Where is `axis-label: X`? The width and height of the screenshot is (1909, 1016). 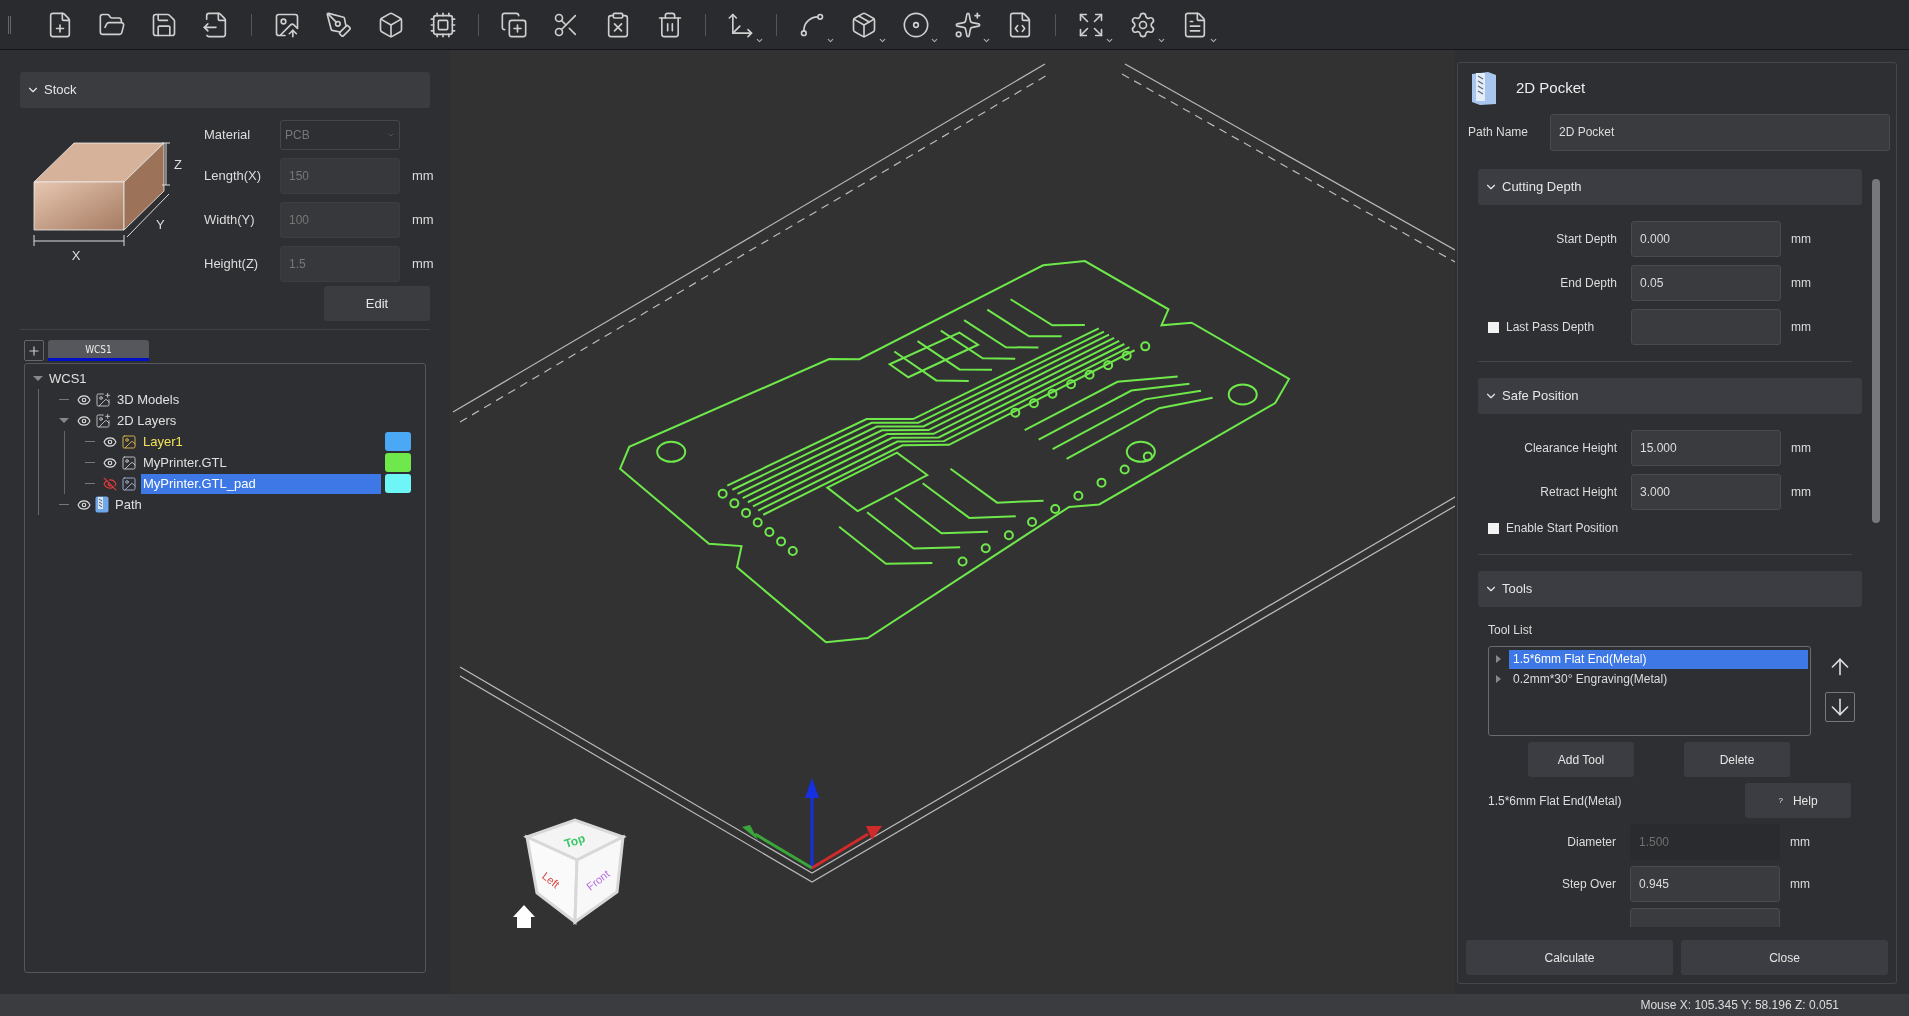 axis-label: X is located at coordinates (76, 255).